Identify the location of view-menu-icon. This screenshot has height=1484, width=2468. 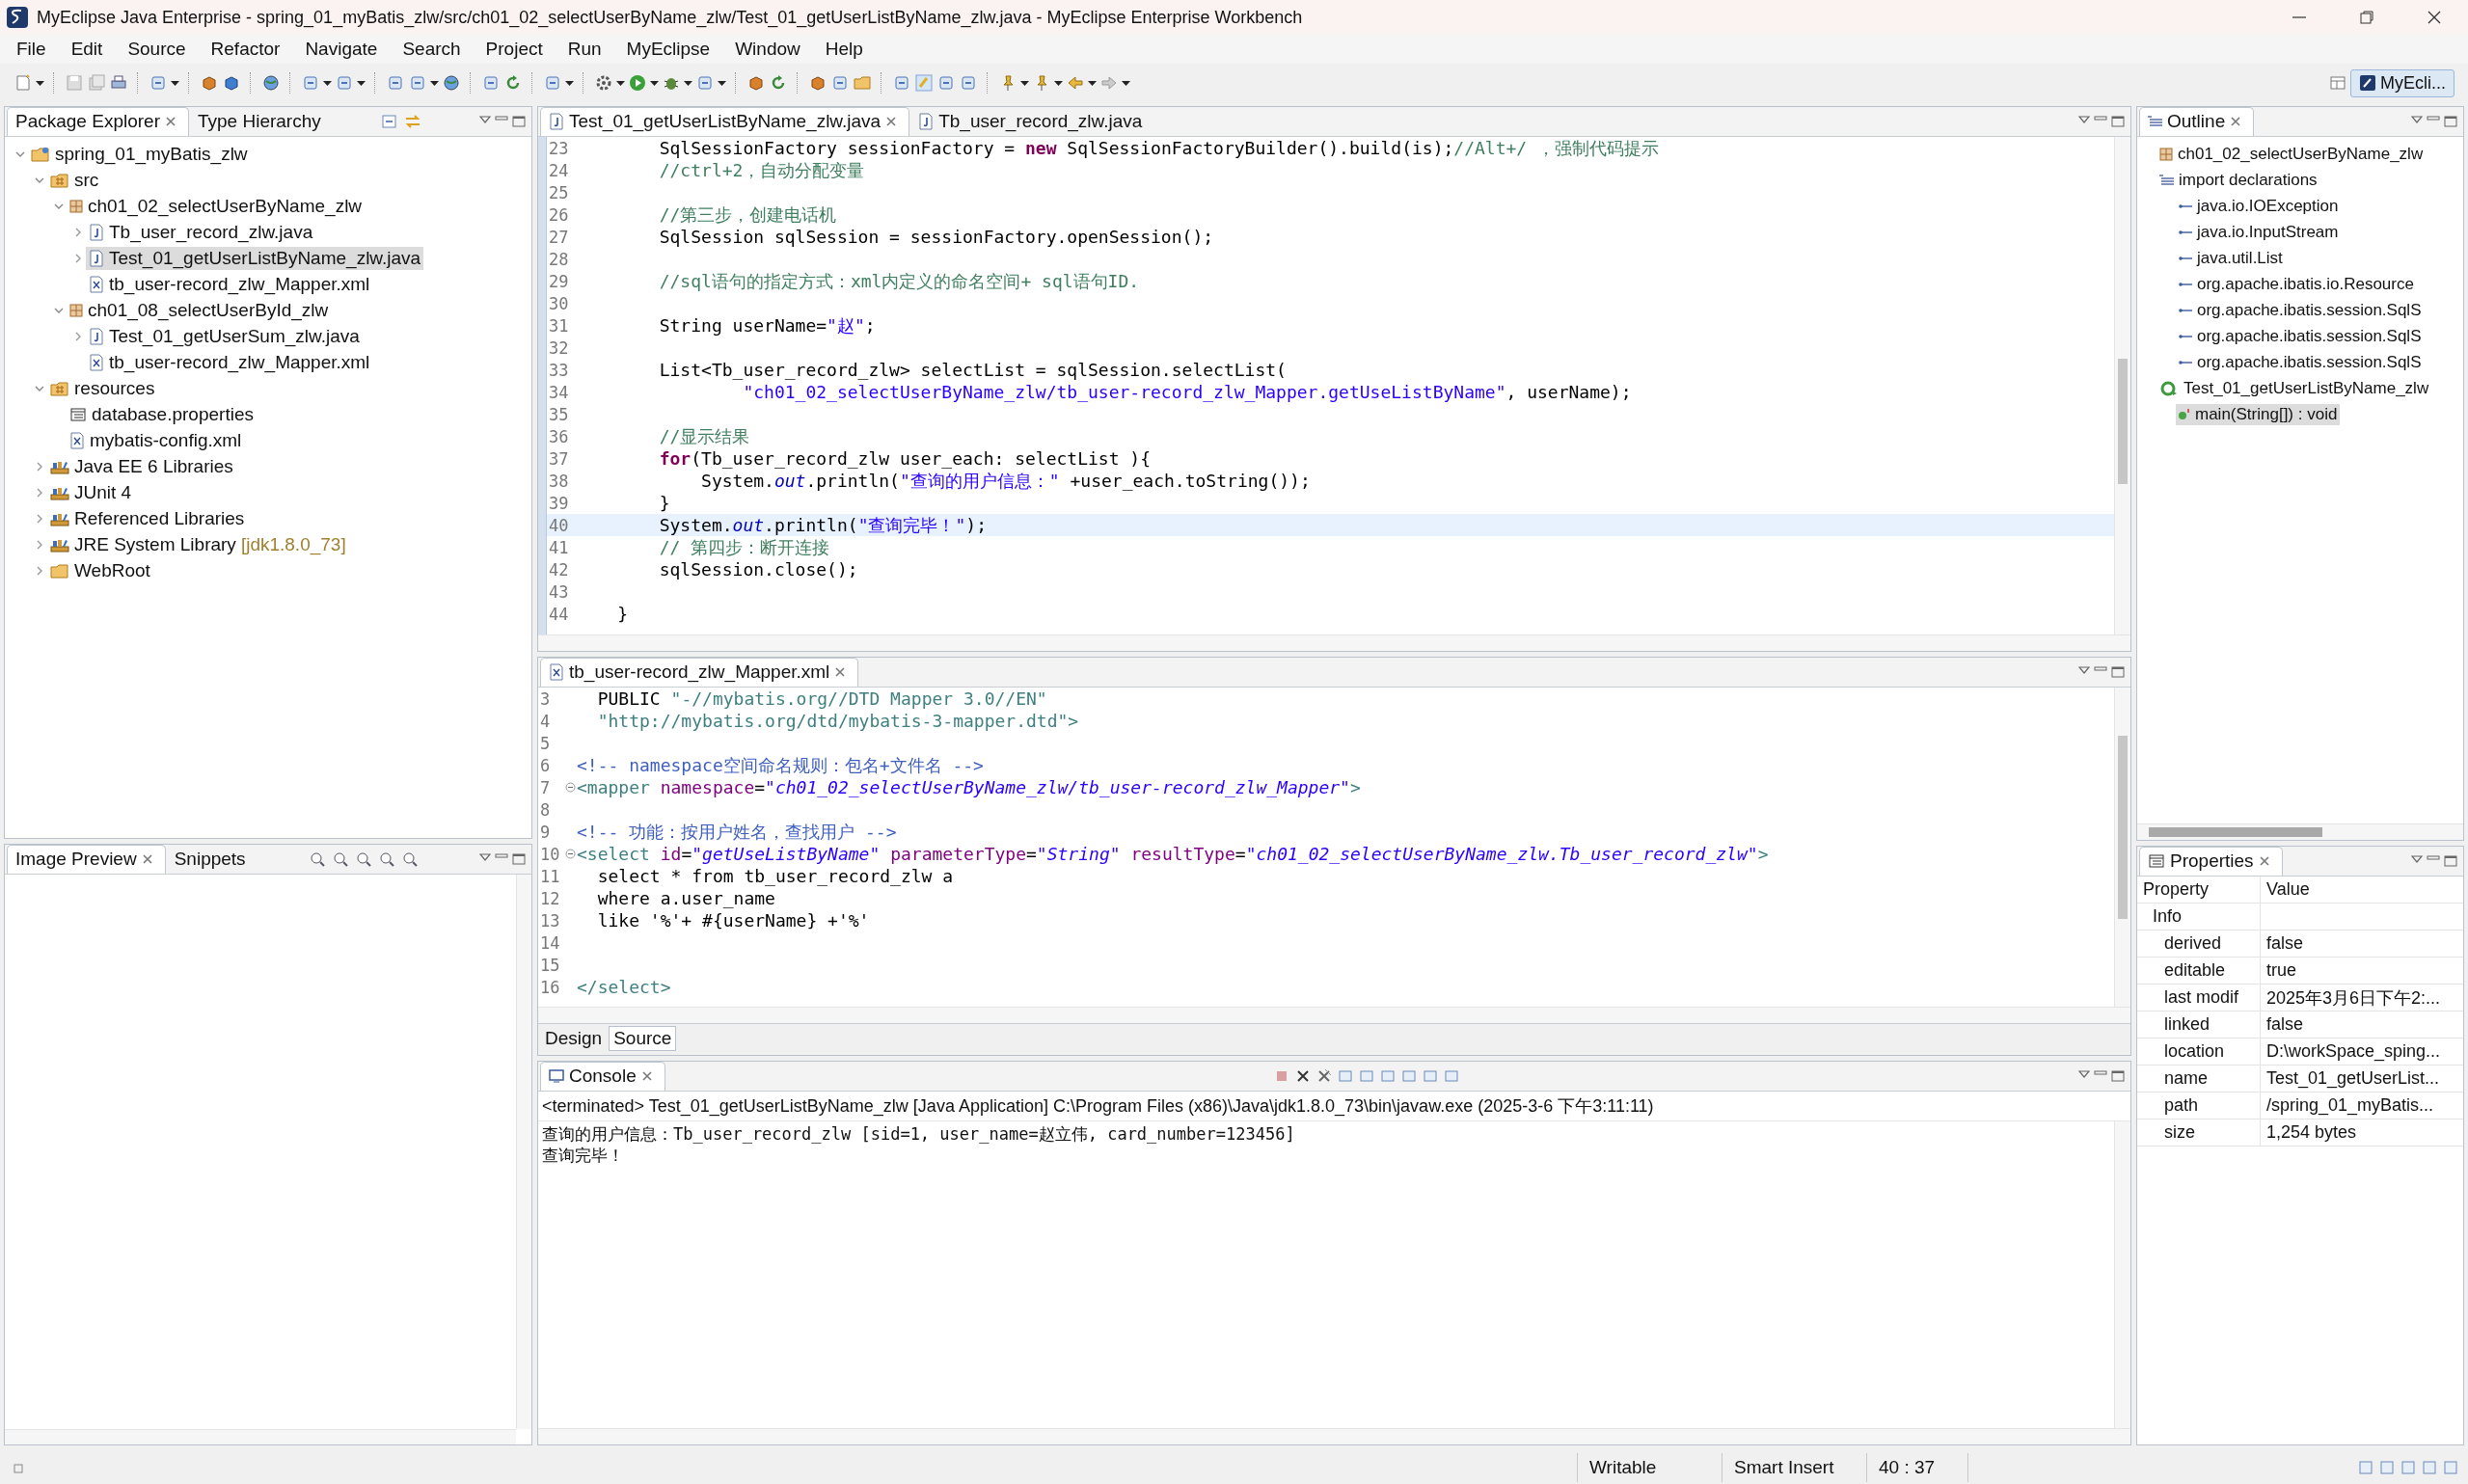
(2084, 670).